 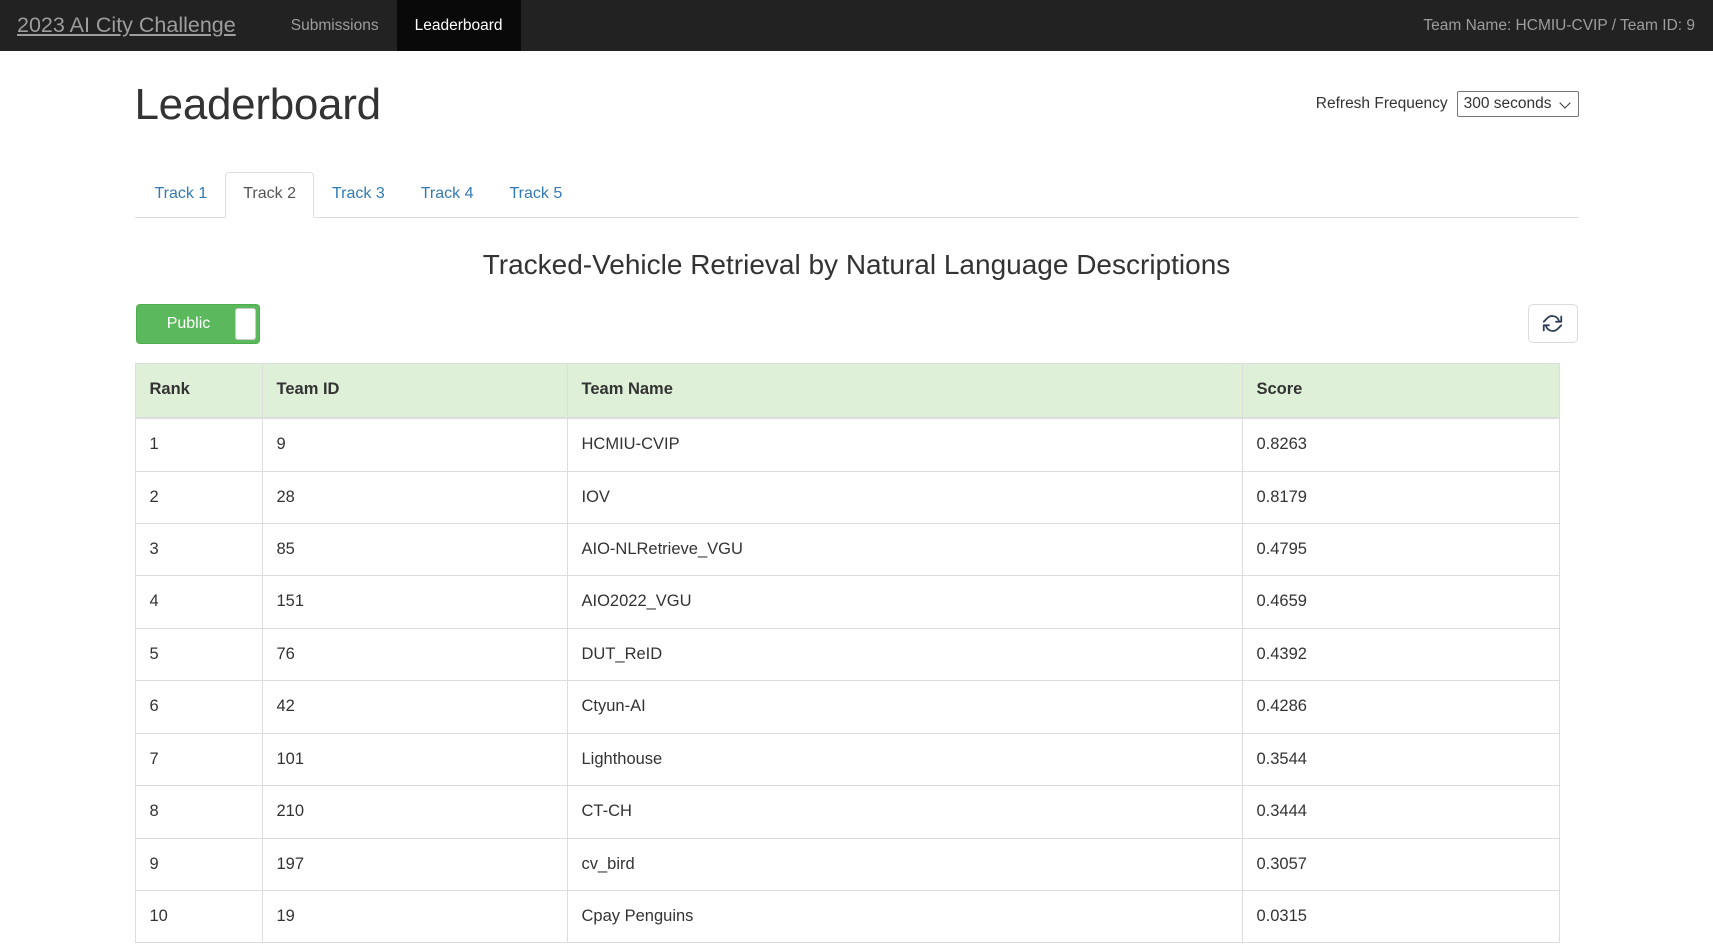 I want to click on leaderboard-toolbar: Public, so click(x=857, y=323).